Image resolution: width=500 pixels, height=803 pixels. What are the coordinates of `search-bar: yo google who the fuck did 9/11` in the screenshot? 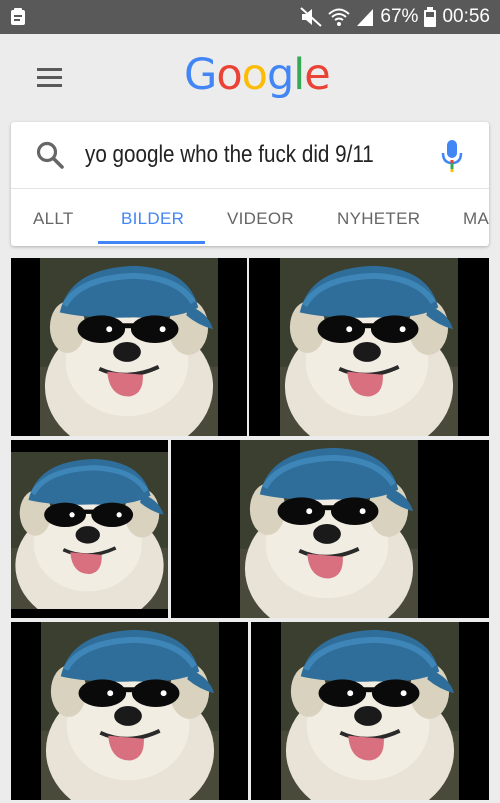 It's located at (250, 155).